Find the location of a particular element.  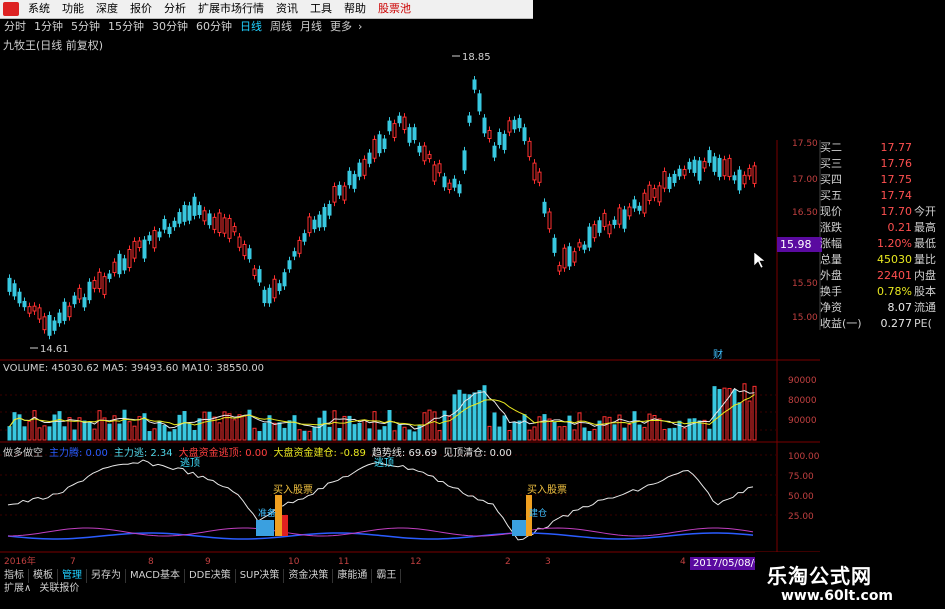

tab-manage: 管理 is located at coordinates (72, 576).